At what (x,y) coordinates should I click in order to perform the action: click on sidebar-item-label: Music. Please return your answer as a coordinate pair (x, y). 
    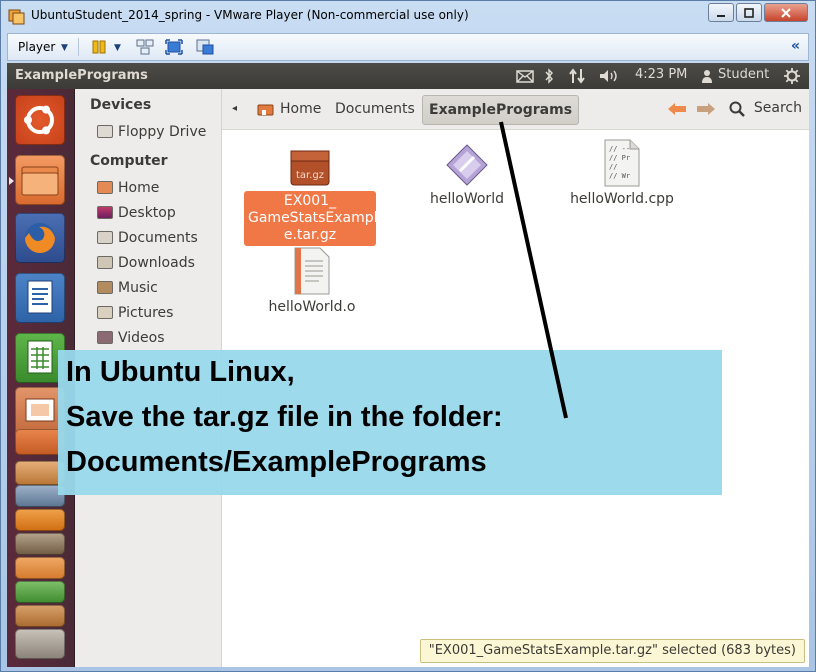
    Looking at the image, I should click on (138, 288).